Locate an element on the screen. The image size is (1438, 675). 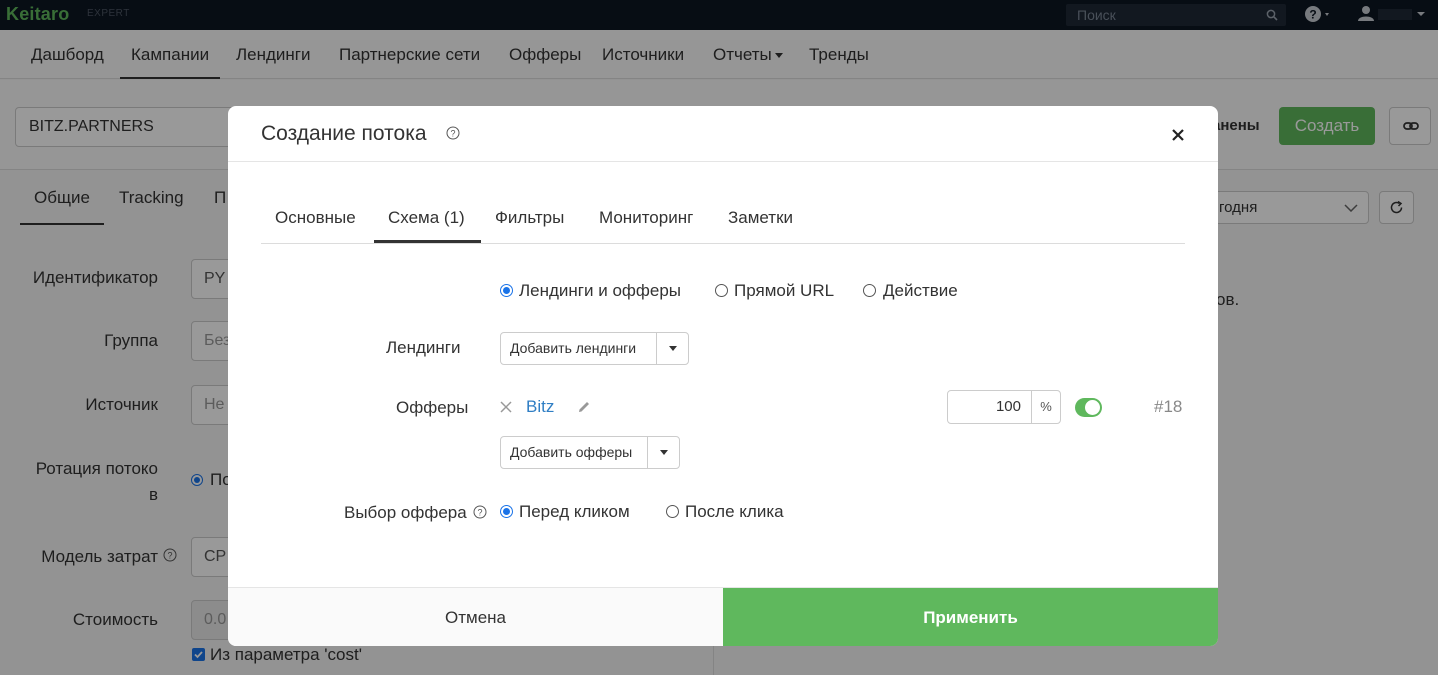
add-offers-button: Добавить офферы is located at coordinates (566, 452).